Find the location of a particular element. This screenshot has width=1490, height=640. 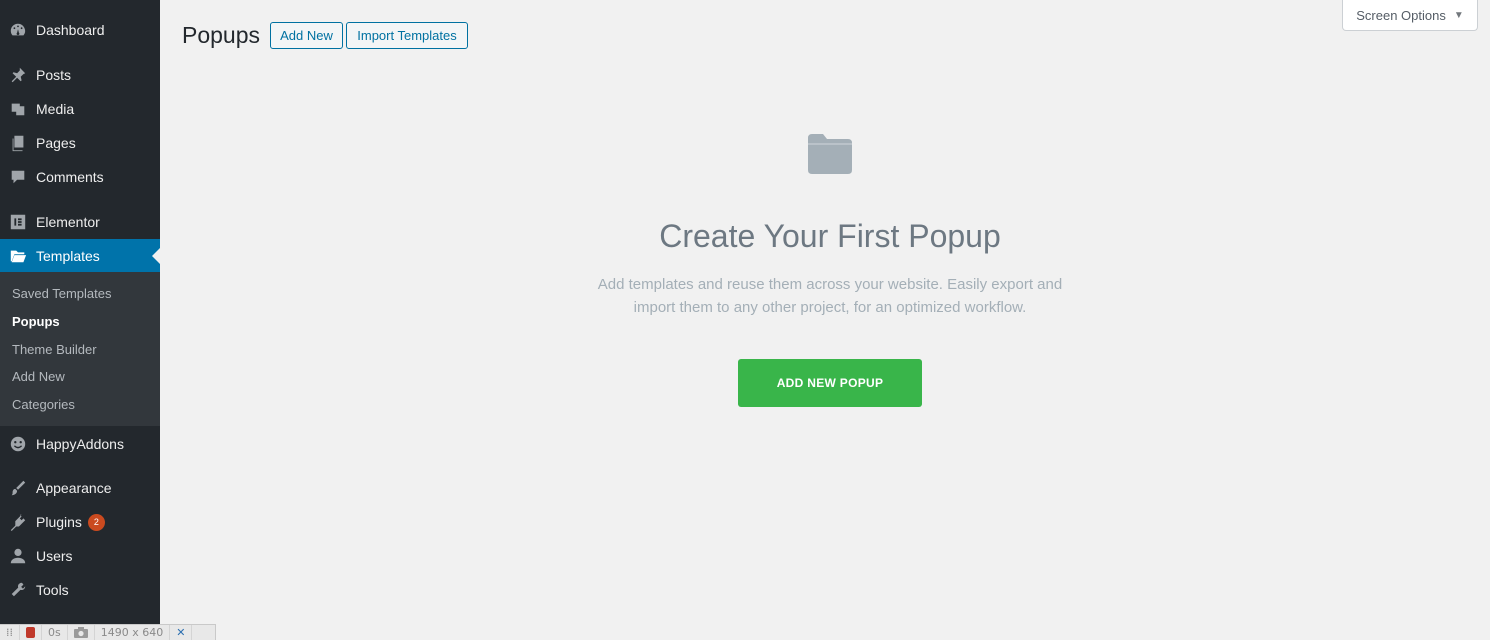

sidebar-item-label: Comments is located at coordinates (70, 177).